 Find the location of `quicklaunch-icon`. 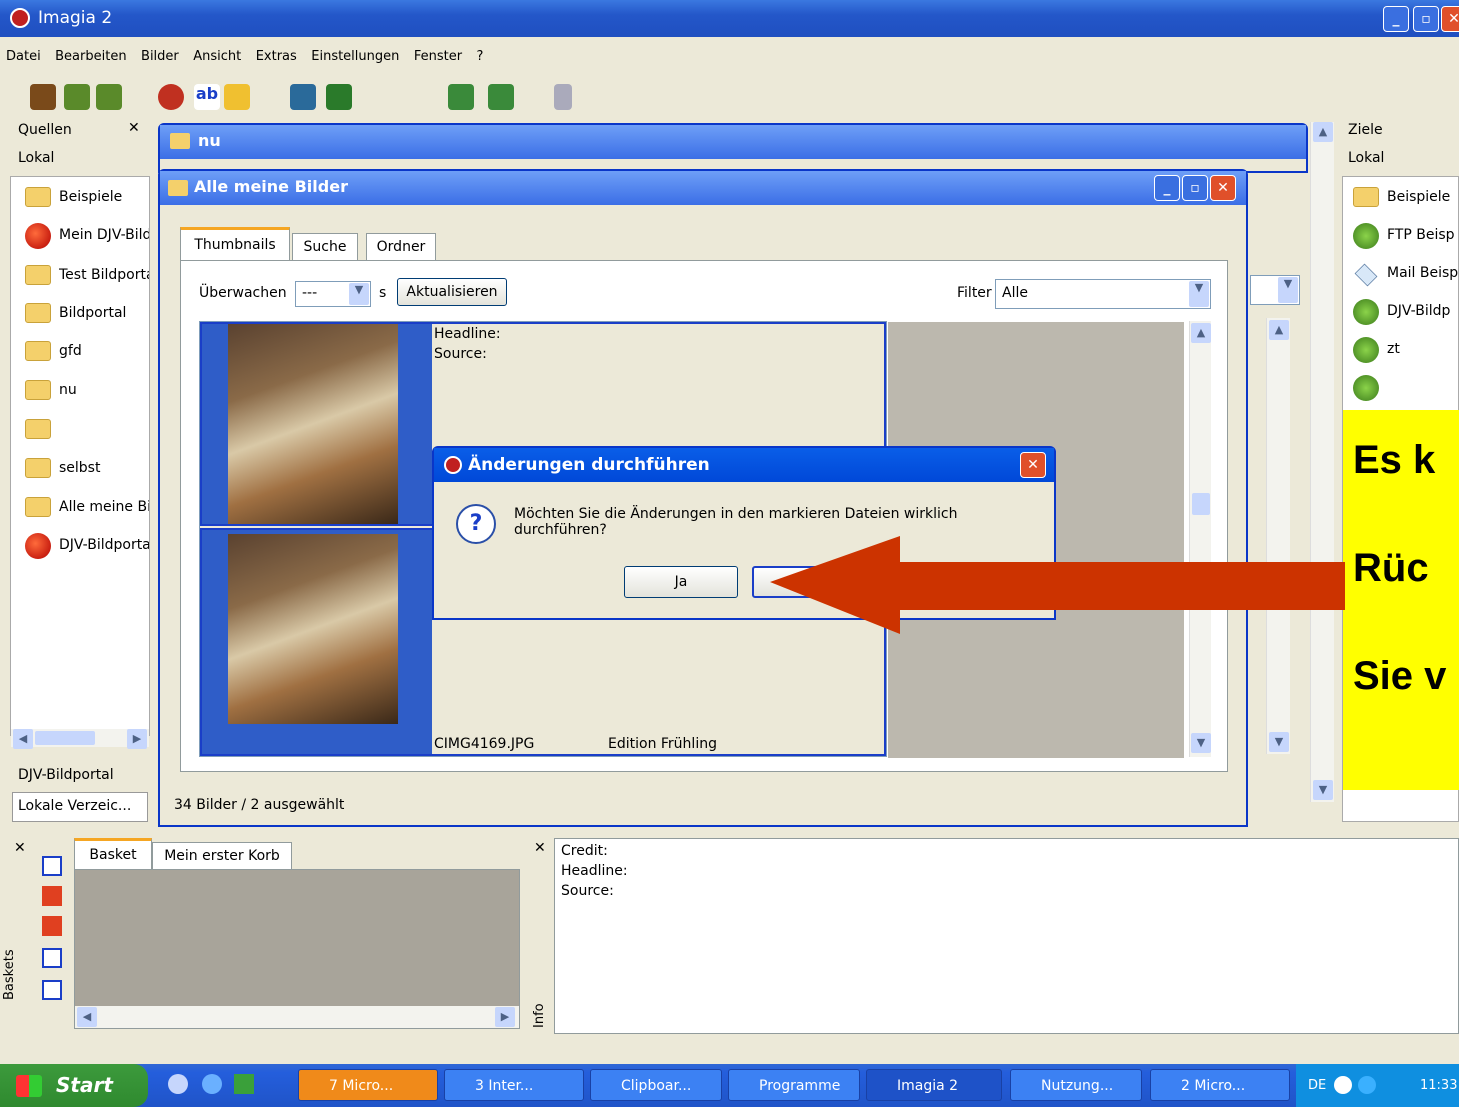

quicklaunch-icon is located at coordinates (178, 1084).